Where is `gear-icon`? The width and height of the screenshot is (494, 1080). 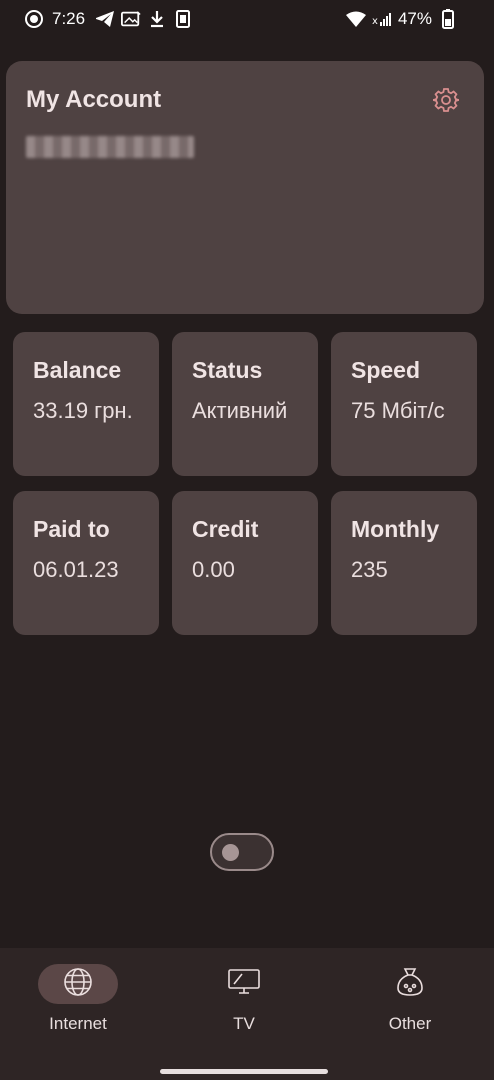
gear-icon is located at coordinates (446, 100).